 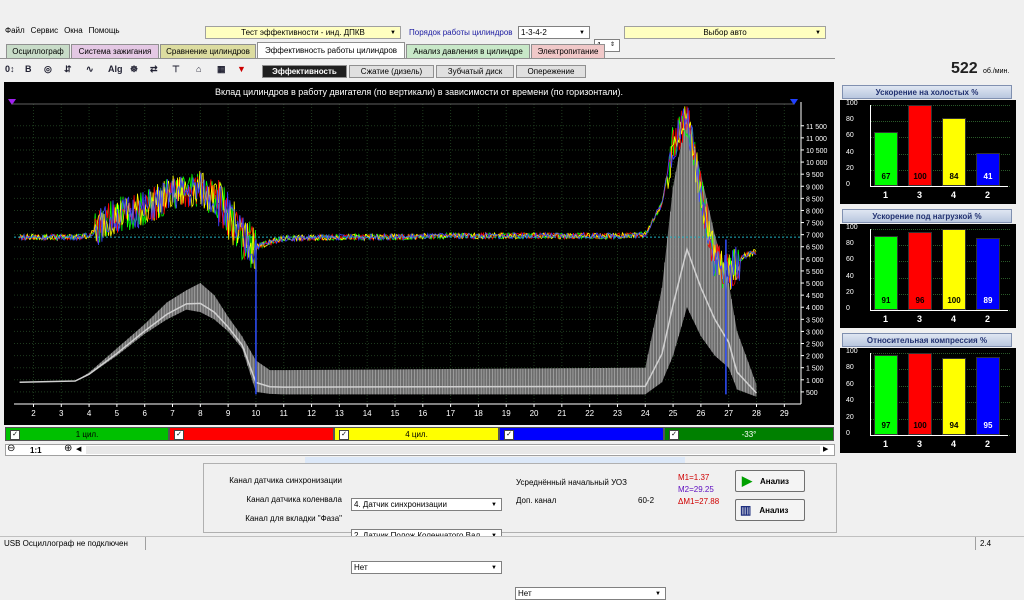 What do you see at coordinates (694, 477) in the screenshot?
I see `marker-m1: M1=1.37` at bounding box center [694, 477].